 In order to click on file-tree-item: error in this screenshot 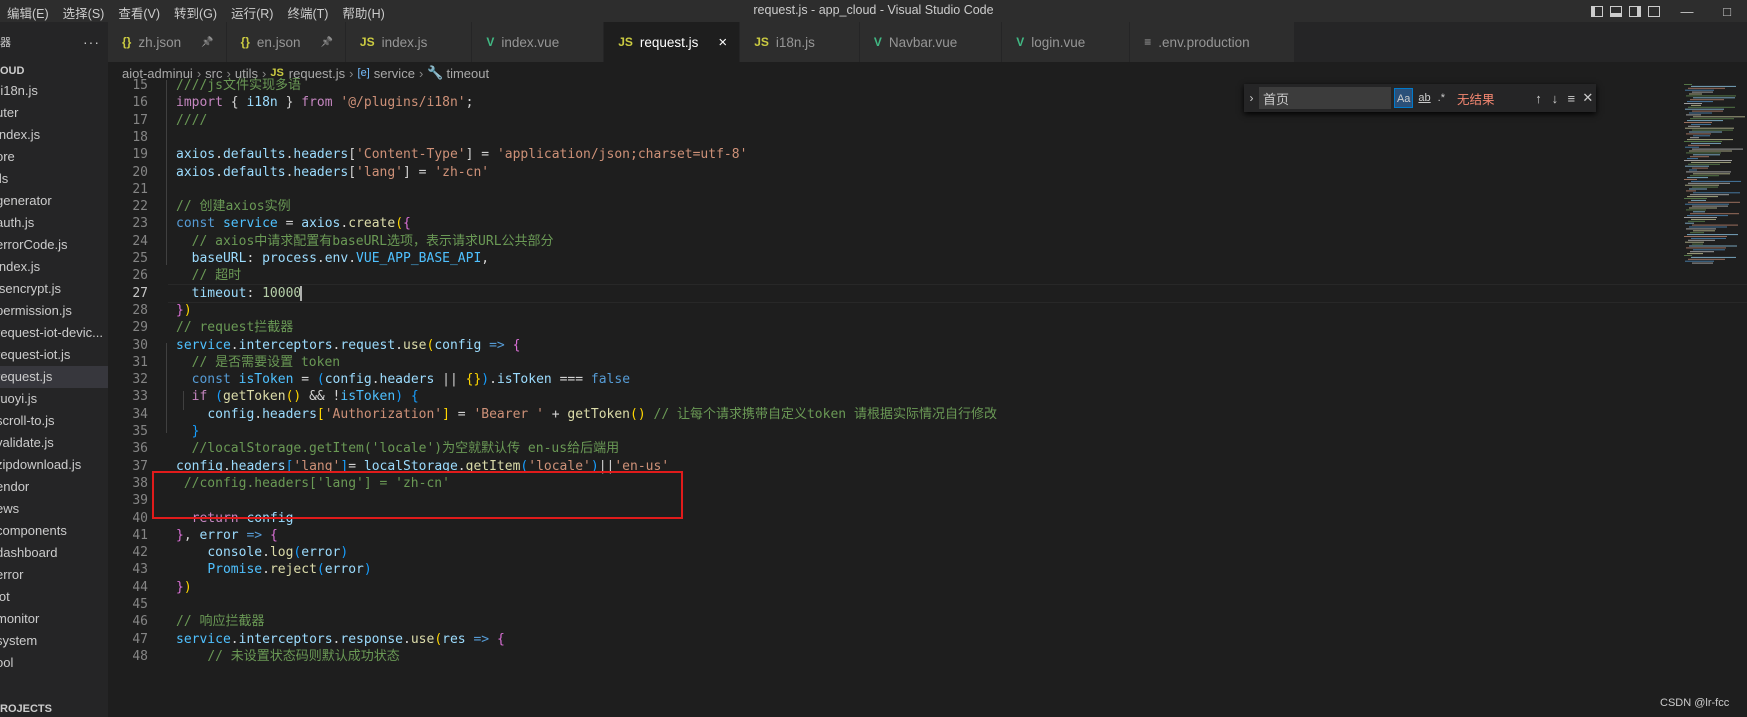, I will do `click(54, 575)`.